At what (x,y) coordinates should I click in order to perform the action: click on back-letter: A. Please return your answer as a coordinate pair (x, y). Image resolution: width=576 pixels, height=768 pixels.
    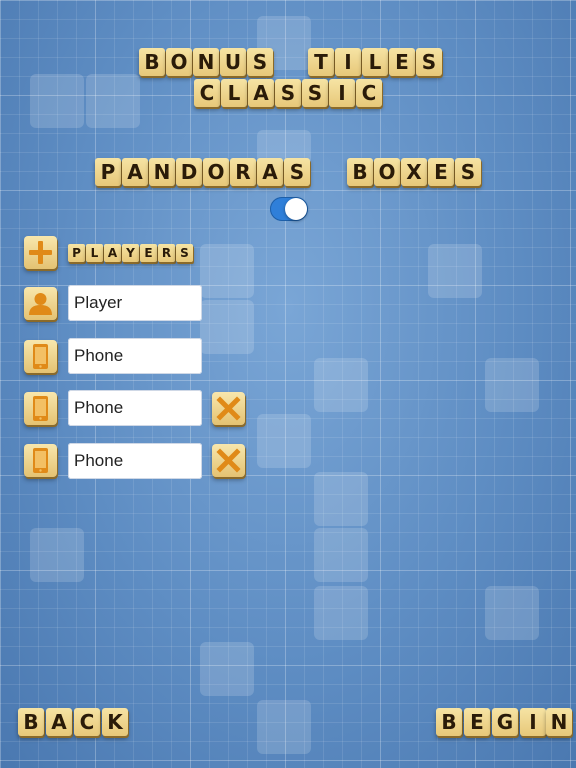
    Looking at the image, I should click on (59, 722).